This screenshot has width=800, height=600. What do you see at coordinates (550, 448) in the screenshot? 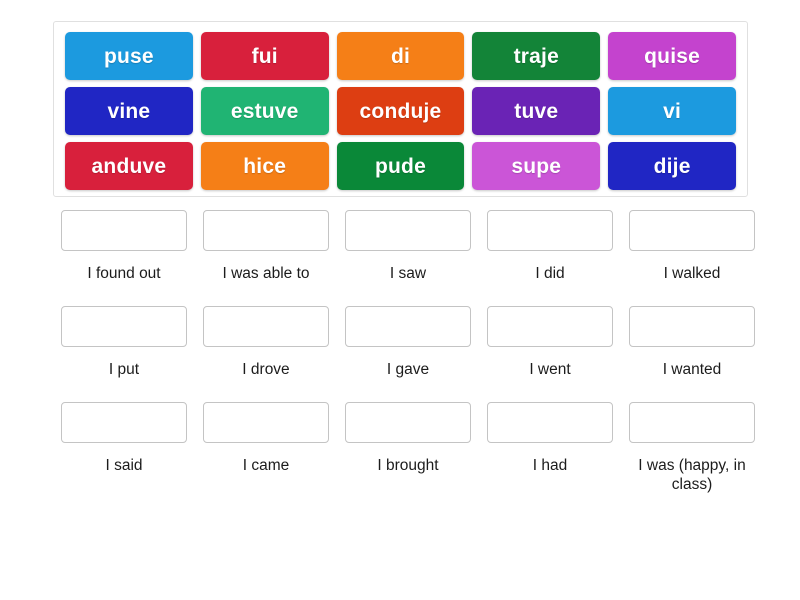
I see `answer-cell: I had` at bounding box center [550, 448].